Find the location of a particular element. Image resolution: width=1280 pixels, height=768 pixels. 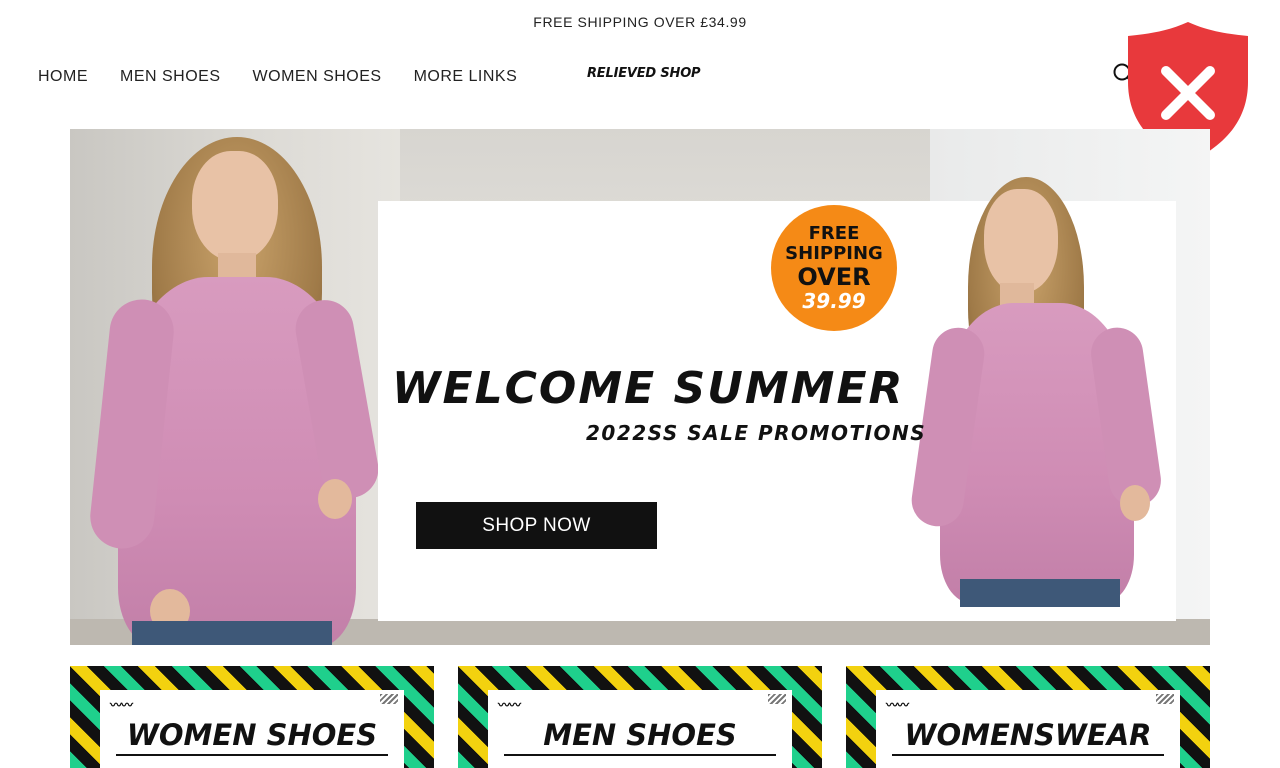

main-nav: HOME MEN SHOES WOMEN SHOES MORE LINKS is located at coordinates (293, 77).